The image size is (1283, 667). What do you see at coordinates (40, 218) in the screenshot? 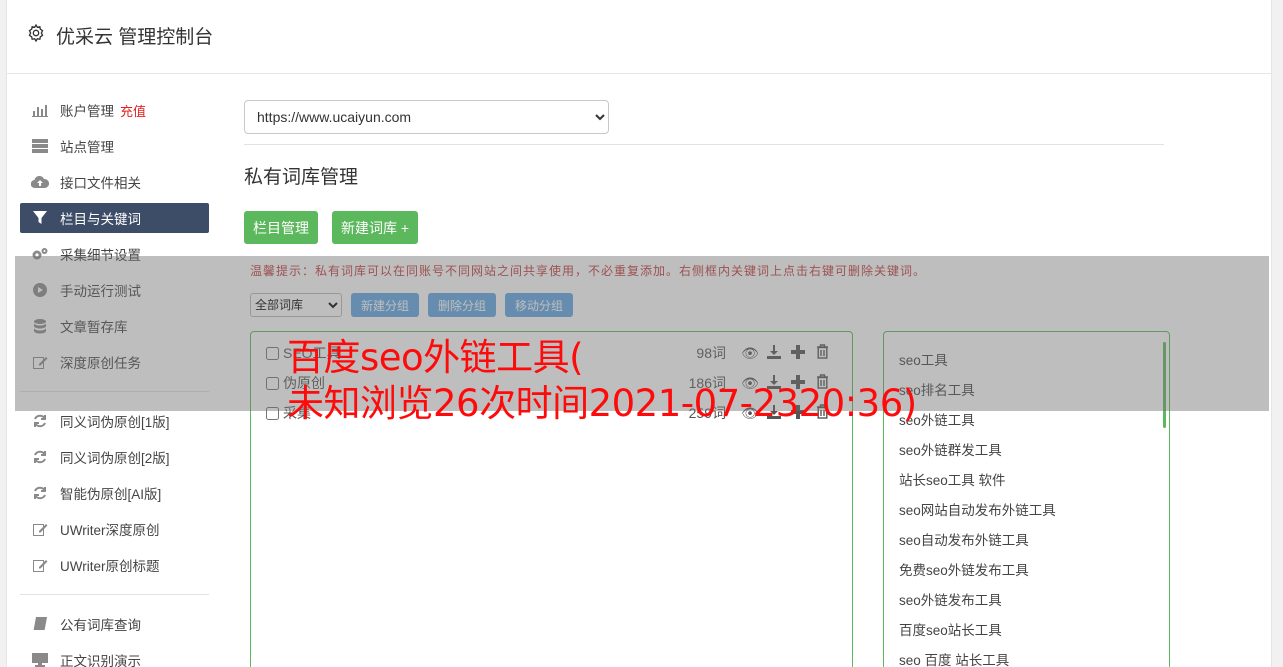
I see `filter-icon` at bounding box center [40, 218].